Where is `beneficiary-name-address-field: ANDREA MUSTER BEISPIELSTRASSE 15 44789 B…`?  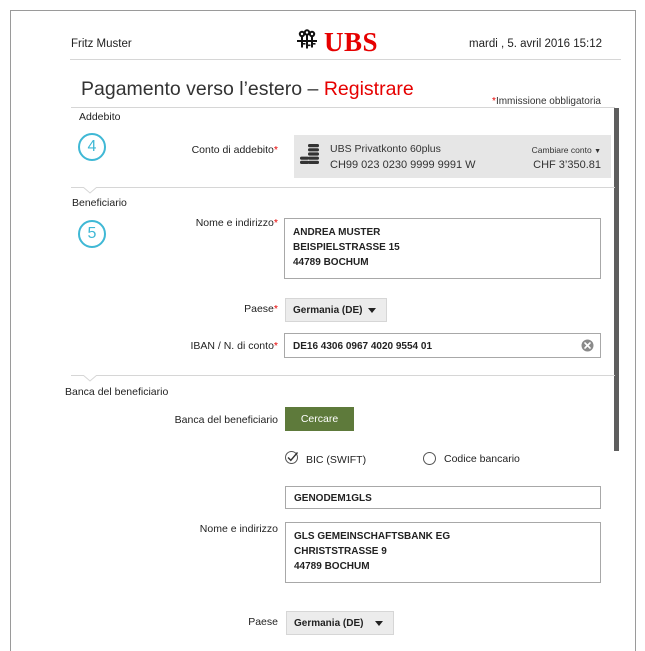 beneficiary-name-address-field: ANDREA MUSTER BEISPIELSTRASSE 15 44789 B… is located at coordinates (442, 248).